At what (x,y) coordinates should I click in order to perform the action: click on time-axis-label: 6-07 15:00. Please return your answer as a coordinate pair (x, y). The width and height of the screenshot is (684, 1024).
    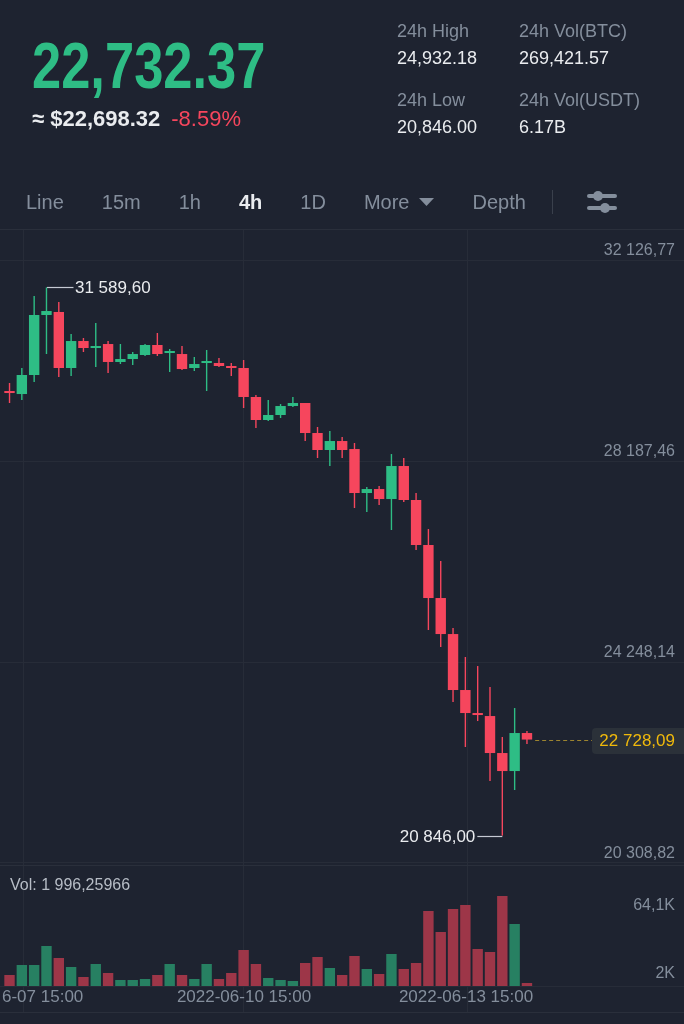
    Looking at the image, I should click on (43, 997).